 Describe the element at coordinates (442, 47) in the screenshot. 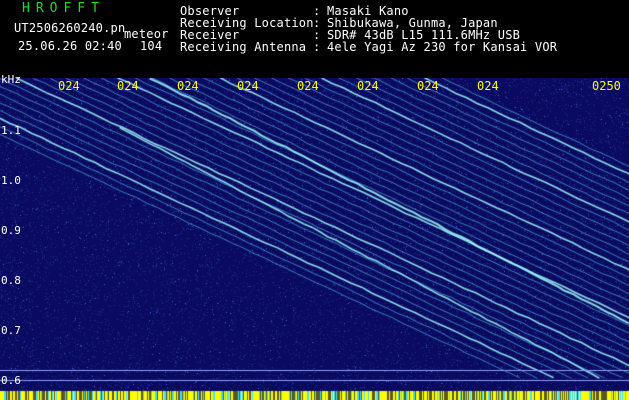

I see `antenna-value: 4ele Yagi Az 230 for Kansai VOR` at that location.